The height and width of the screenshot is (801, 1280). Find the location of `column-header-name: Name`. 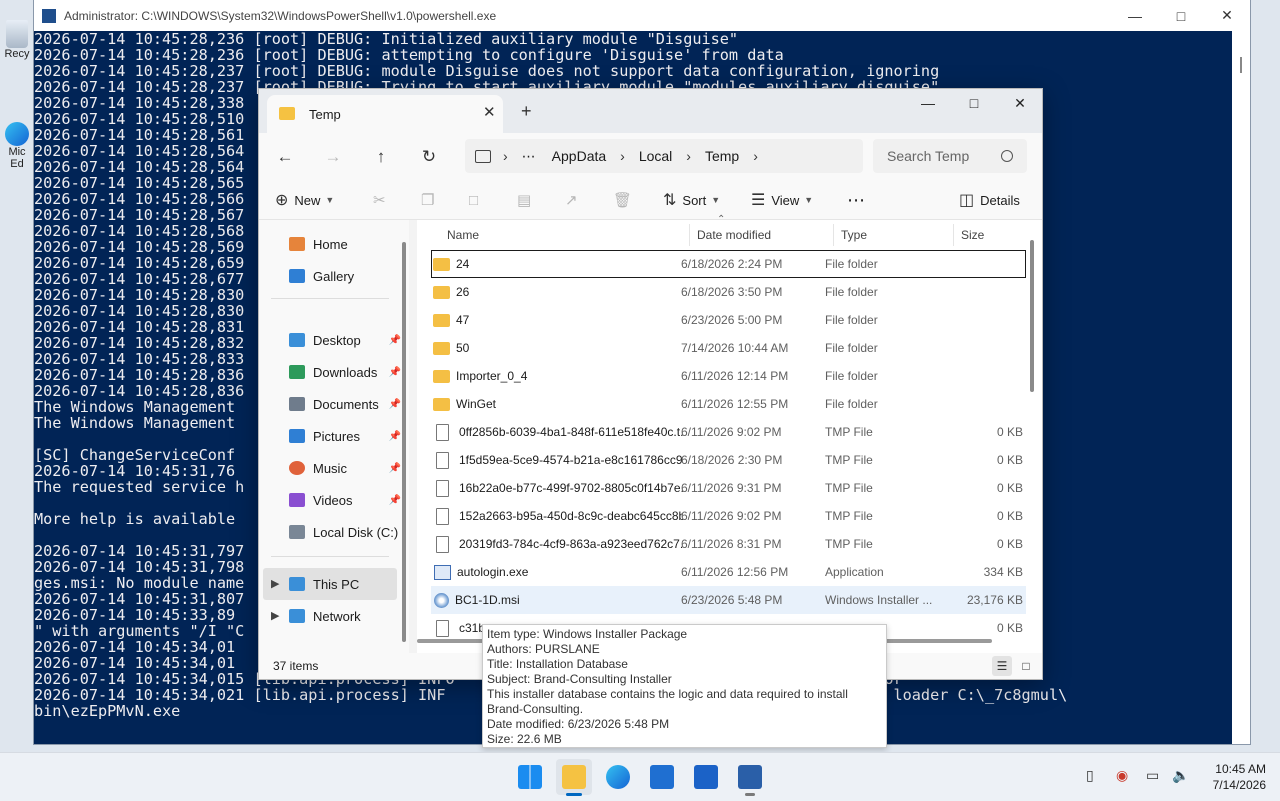

column-header-name: Name is located at coordinates (463, 235).